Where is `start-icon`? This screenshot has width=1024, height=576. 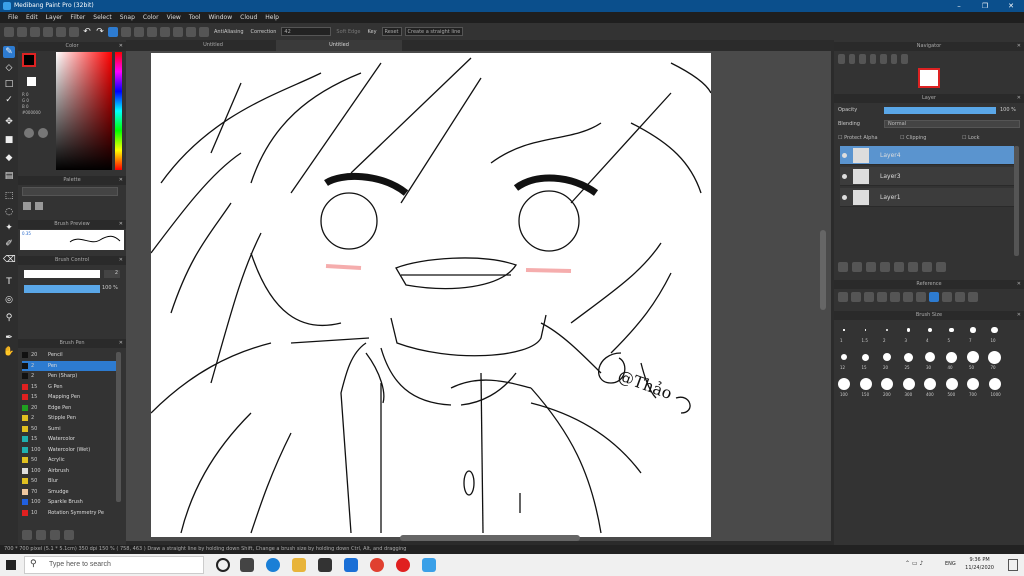 start-icon is located at coordinates (11, 565).